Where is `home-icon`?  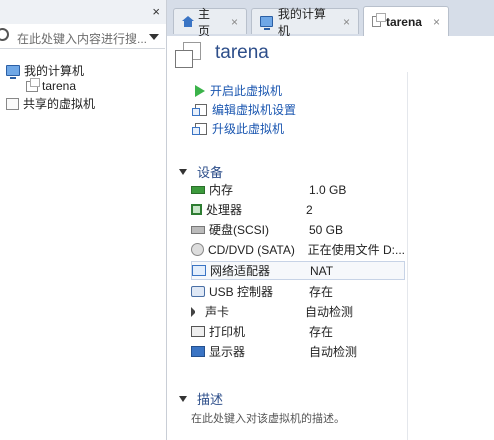 home-icon is located at coordinates (188, 21).